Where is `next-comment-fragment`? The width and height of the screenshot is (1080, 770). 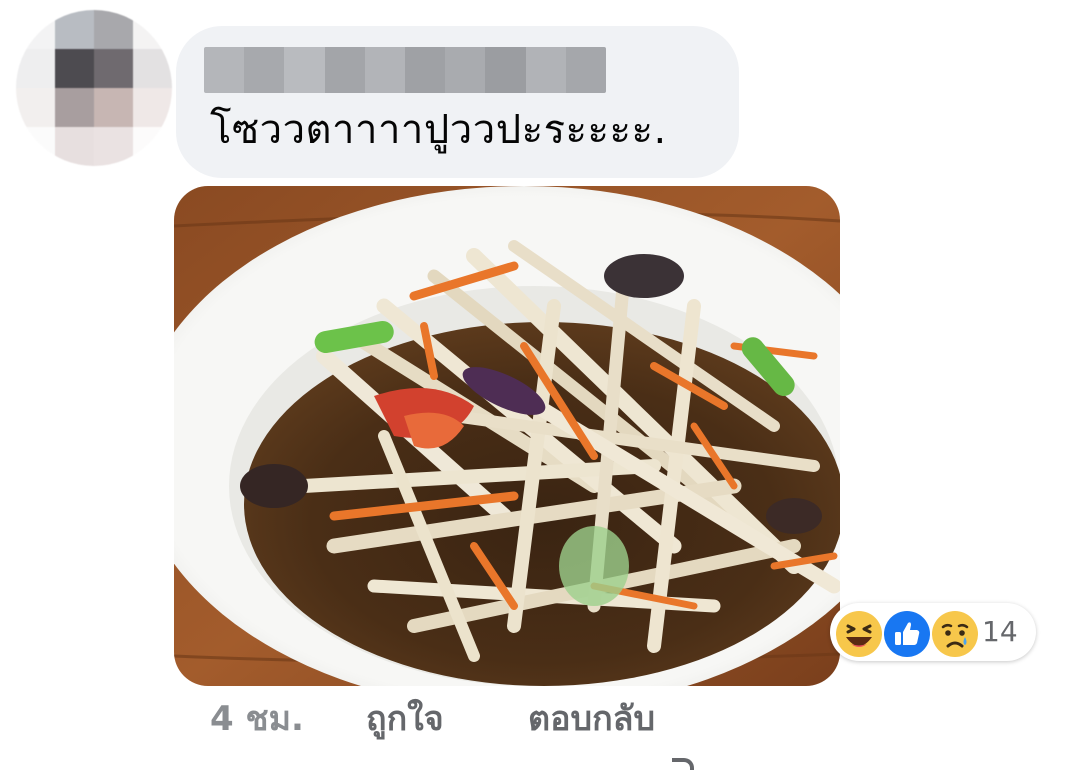 next-comment-fragment is located at coordinates (683, 764).